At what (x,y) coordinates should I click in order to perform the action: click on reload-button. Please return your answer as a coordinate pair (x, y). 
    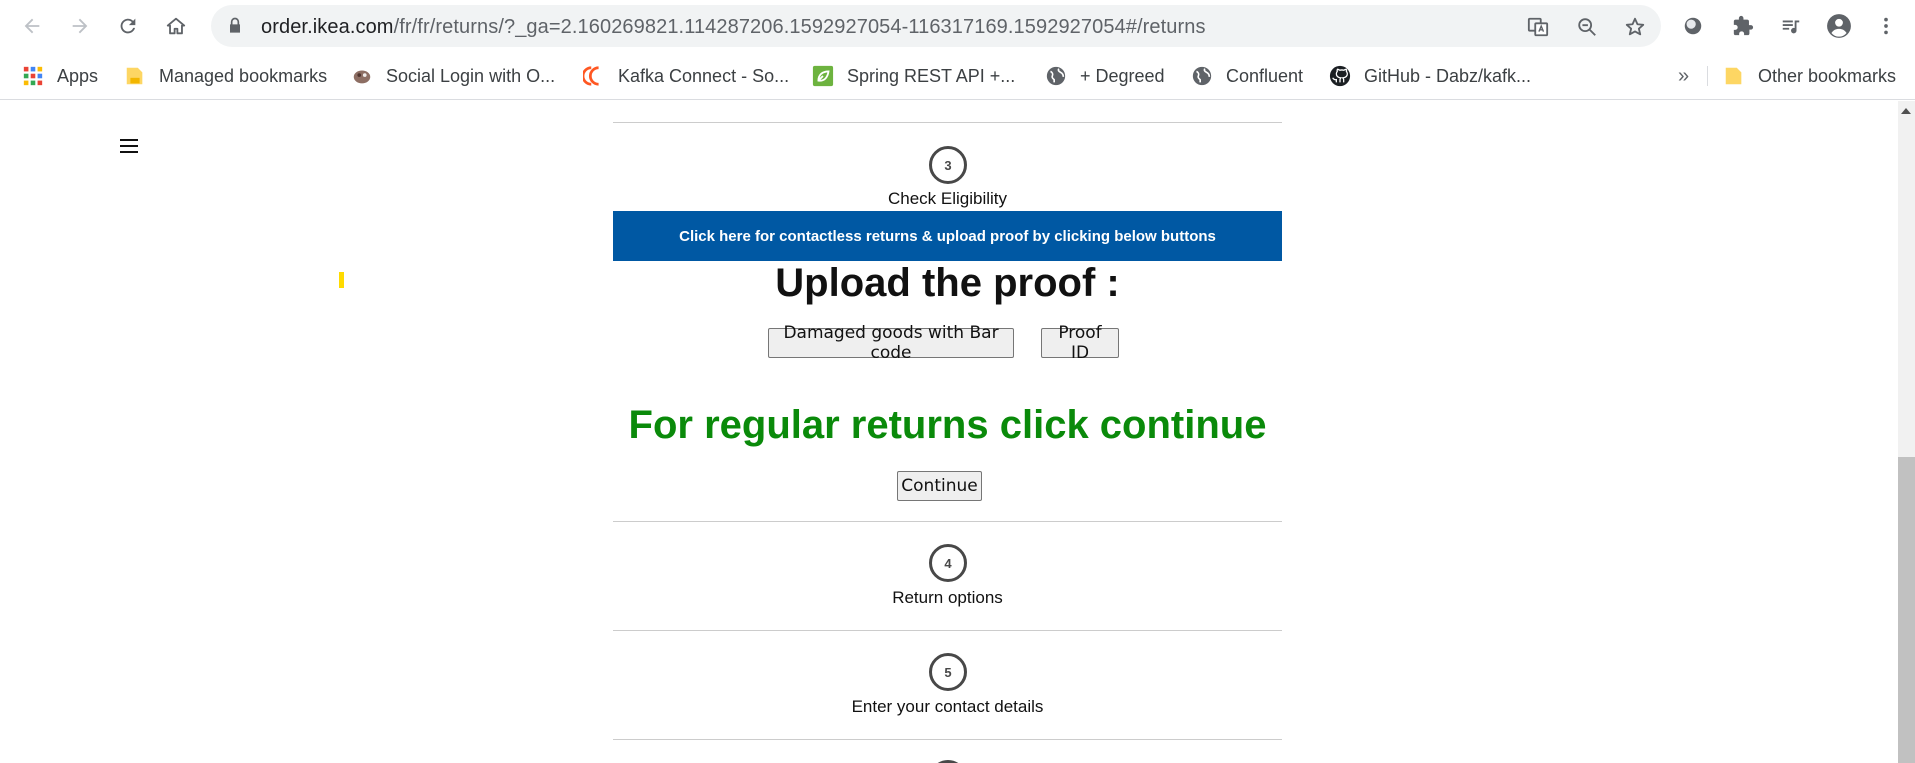
    Looking at the image, I should click on (128, 26).